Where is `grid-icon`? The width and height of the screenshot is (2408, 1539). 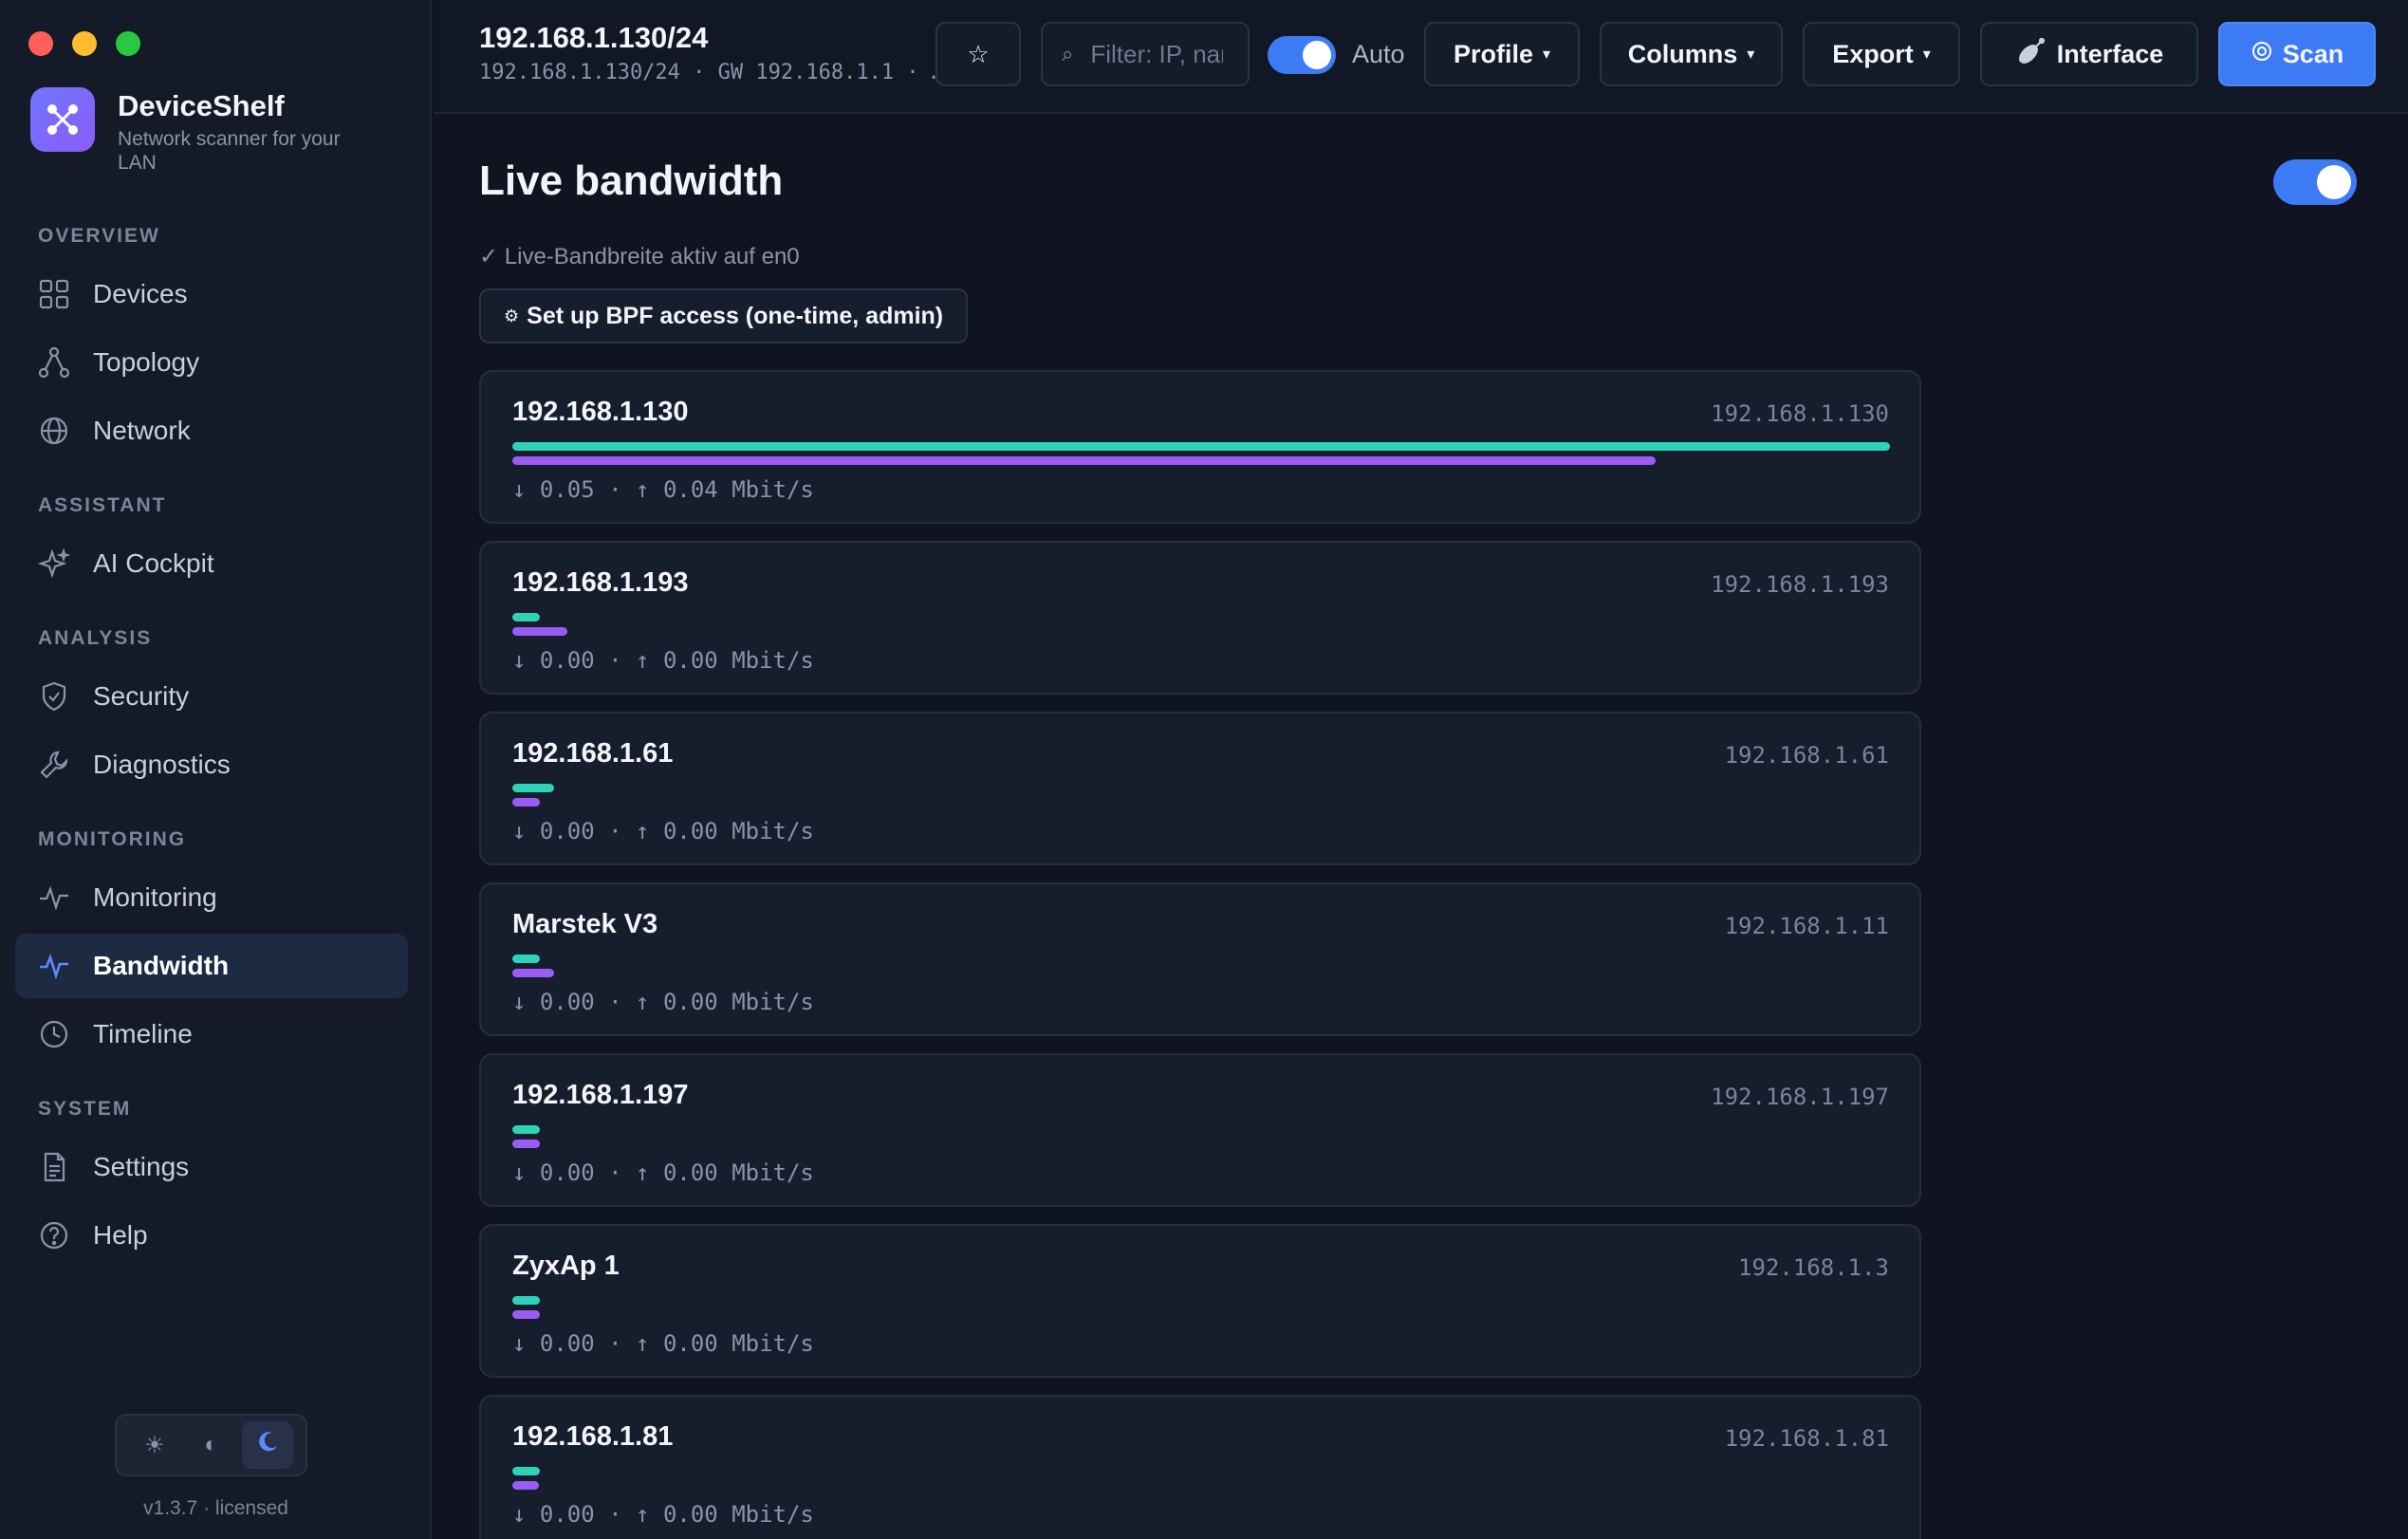
grid-icon is located at coordinates (54, 294).